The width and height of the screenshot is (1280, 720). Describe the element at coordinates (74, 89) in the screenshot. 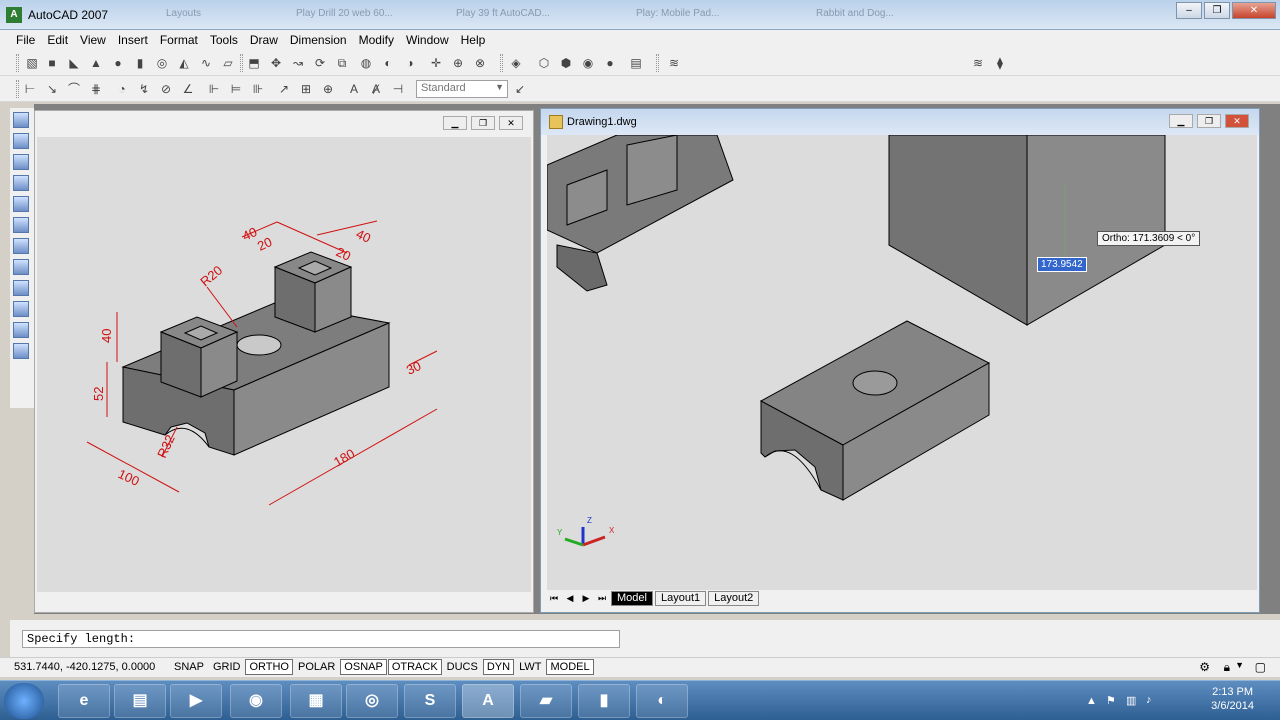

I see `arc-length-icon: ⌒` at that location.